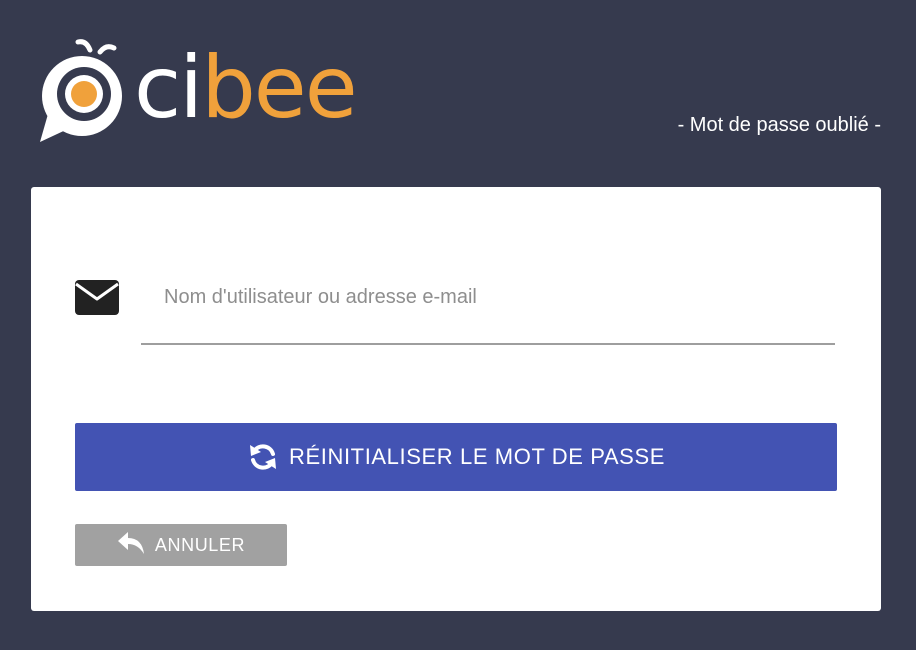 This screenshot has width=916, height=650. What do you see at coordinates (130, 543) in the screenshot?
I see `reply-arrow-icon` at bounding box center [130, 543].